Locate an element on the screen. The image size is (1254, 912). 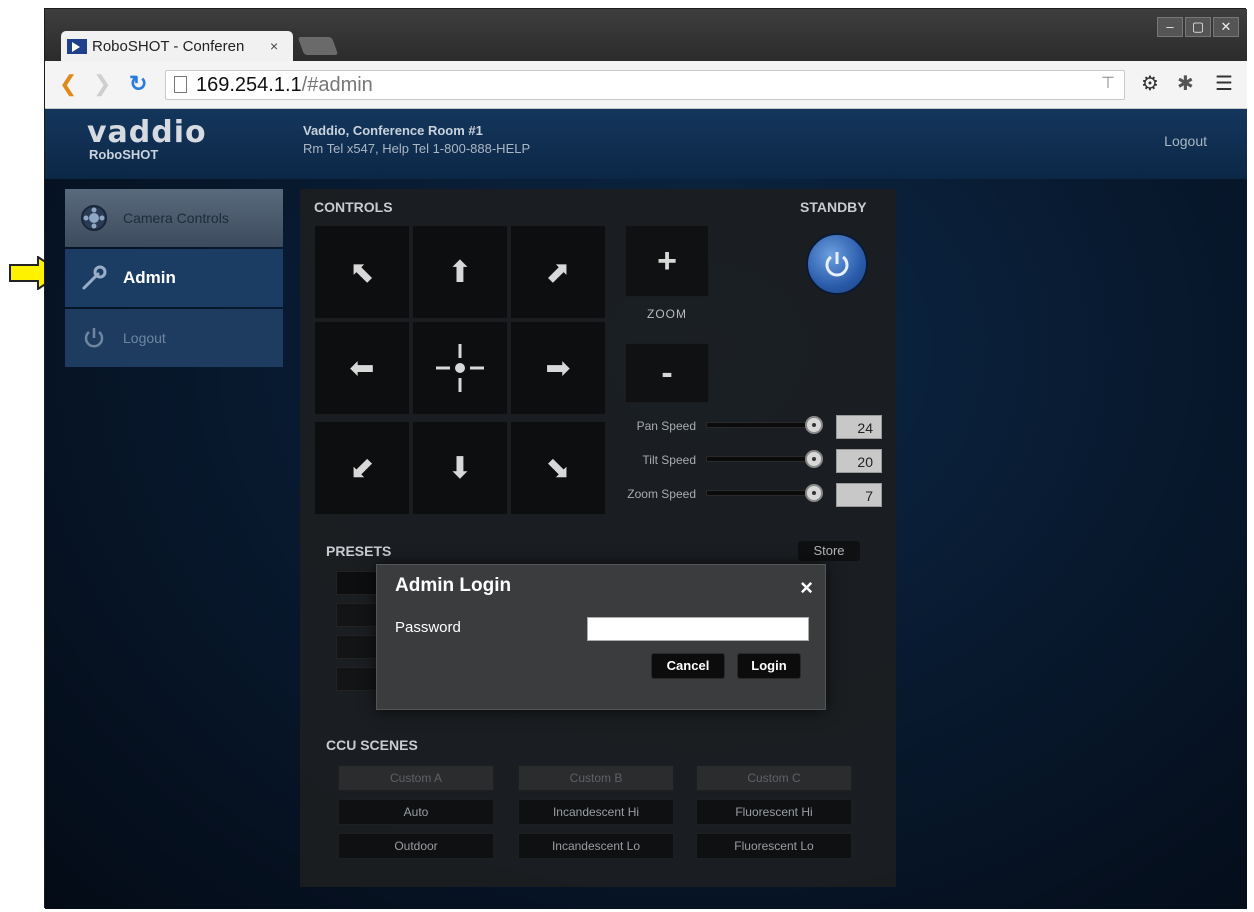
tilt-down-button: ⬇ is located at coordinates (460, 468).